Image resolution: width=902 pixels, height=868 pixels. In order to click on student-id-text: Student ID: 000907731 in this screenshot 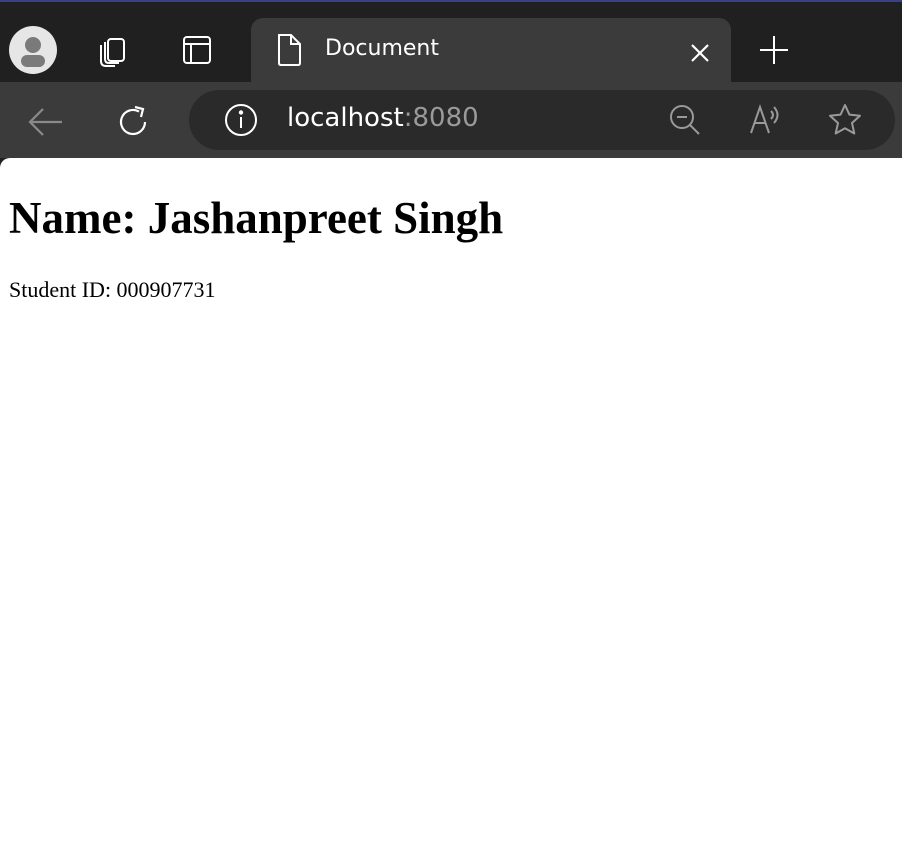, I will do `click(112, 289)`.